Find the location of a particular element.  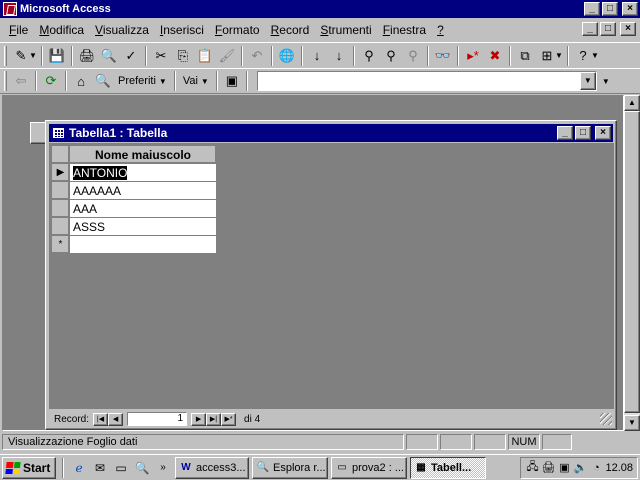

database-window-icon: ⧉ is located at coordinates (525, 56).